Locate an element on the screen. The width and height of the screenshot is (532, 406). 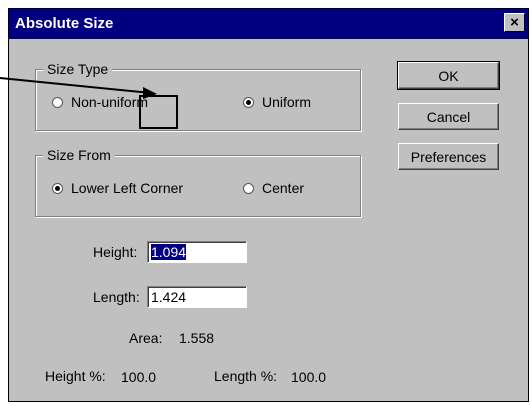
size-from-legend: Size From is located at coordinates (79, 155).